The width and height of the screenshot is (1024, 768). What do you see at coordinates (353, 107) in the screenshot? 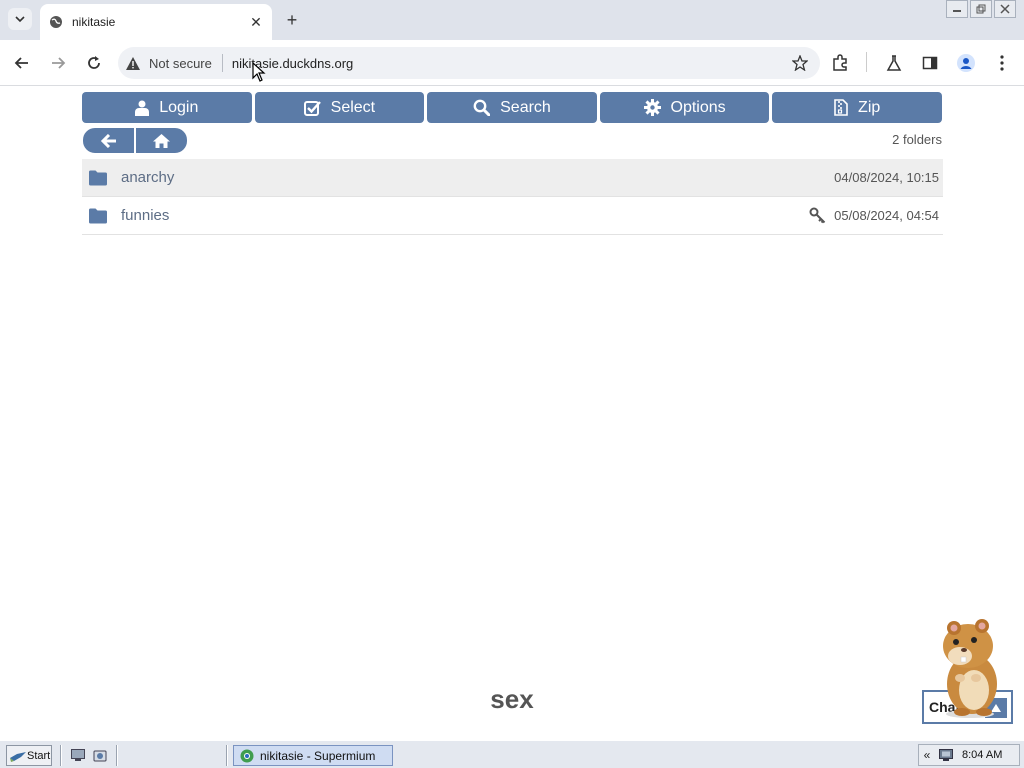
I see `select-label: Select` at bounding box center [353, 107].